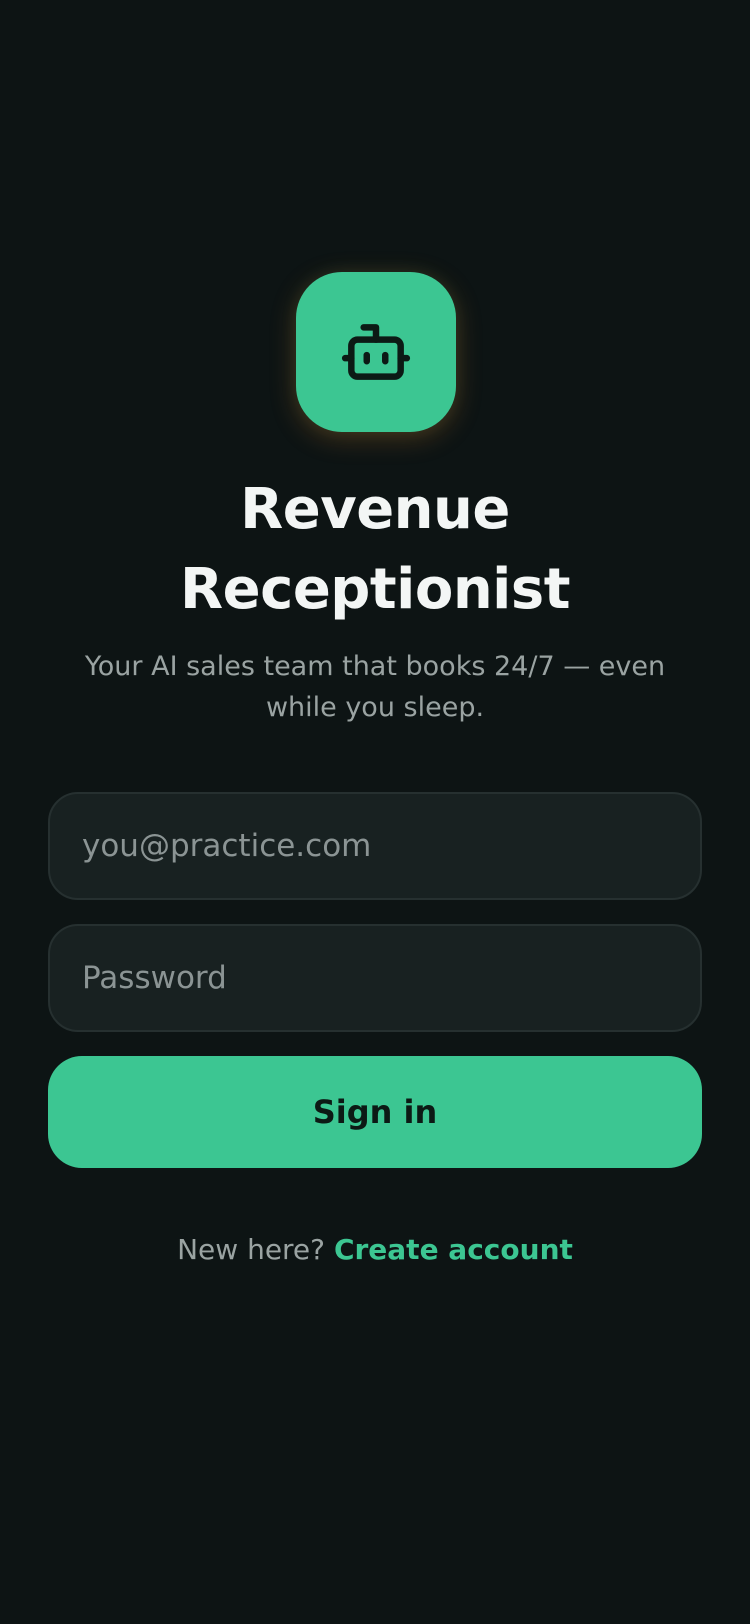  Describe the element at coordinates (375, 509) in the screenshot. I see `app-title-line1: Revenue` at that location.